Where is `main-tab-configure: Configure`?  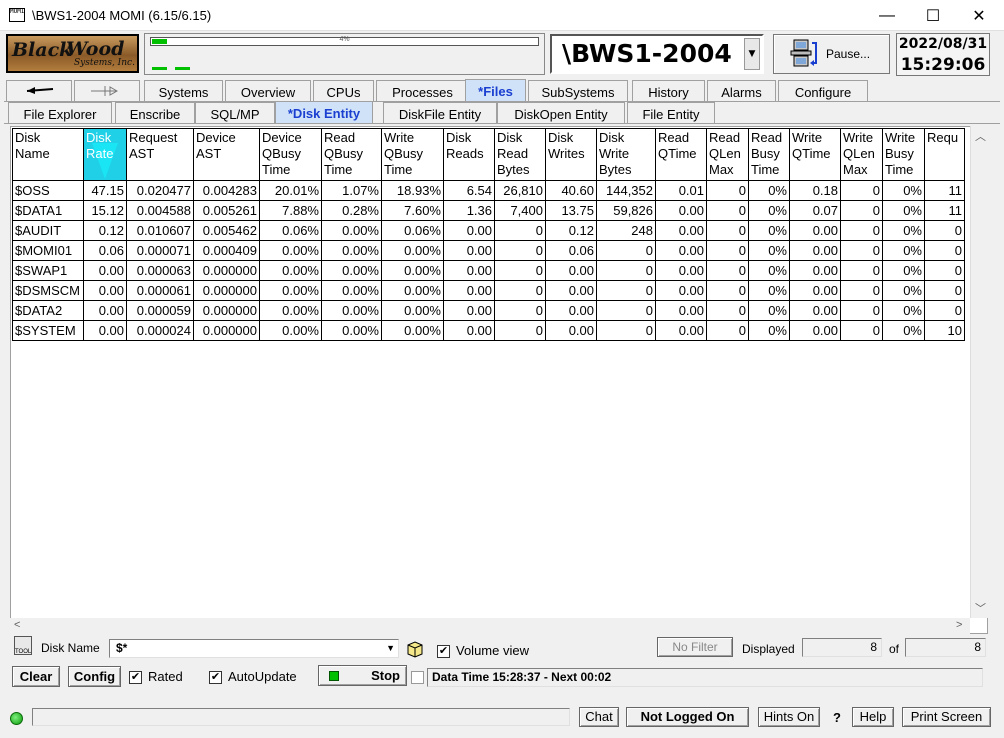
main-tab-configure: Configure is located at coordinates (823, 91).